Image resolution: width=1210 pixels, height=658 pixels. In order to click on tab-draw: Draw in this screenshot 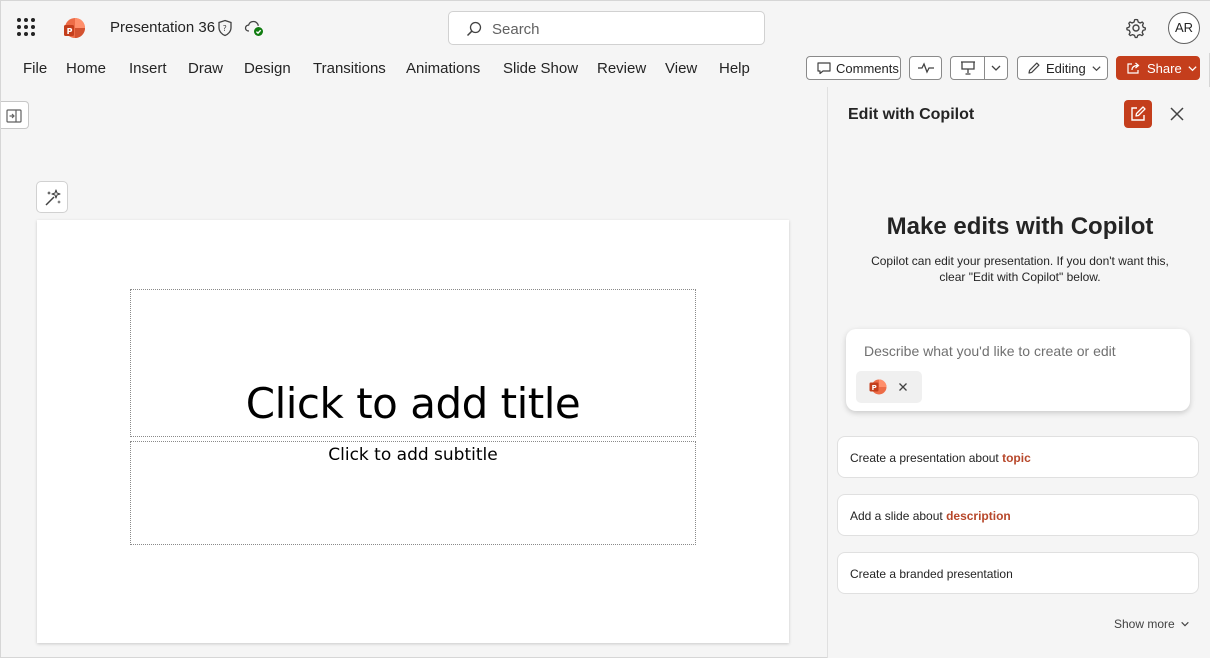, I will do `click(205, 68)`.